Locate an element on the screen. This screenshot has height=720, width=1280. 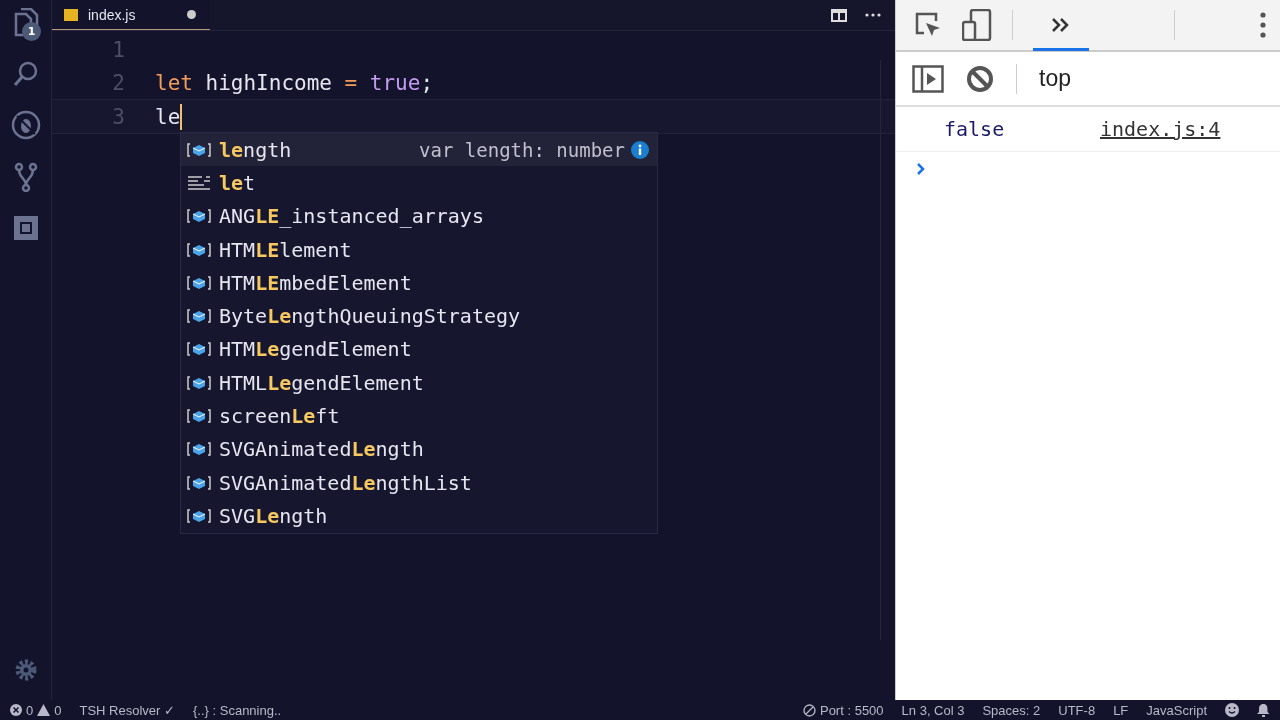
line-number: 1 is located at coordinates (118, 49).